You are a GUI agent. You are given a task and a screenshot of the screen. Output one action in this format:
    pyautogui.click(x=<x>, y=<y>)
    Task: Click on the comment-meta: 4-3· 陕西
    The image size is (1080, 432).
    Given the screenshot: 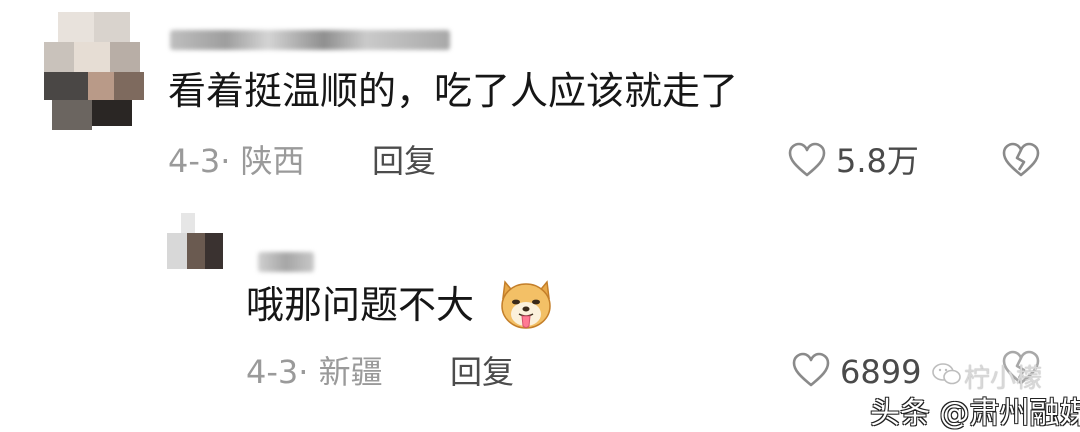 What is the action you would take?
    pyautogui.click(x=236, y=161)
    